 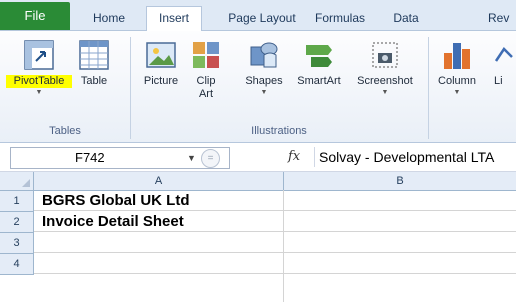 What do you see at coordinates (17, 222) in the screenshot?
I see `row-header: 2` at bounding box center [17, 222].